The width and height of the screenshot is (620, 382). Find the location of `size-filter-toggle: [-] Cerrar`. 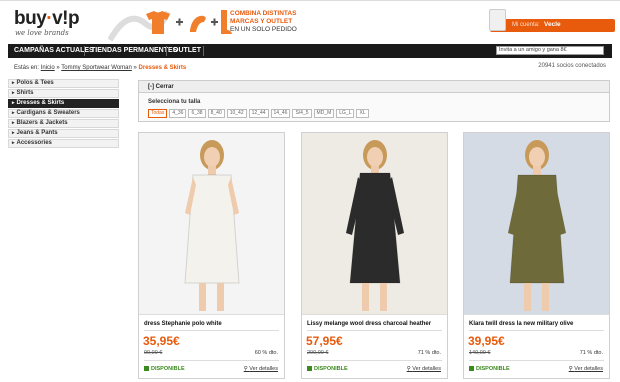

size-filter-toggle: [-] Cerrar is located at coordinates (374, 87).